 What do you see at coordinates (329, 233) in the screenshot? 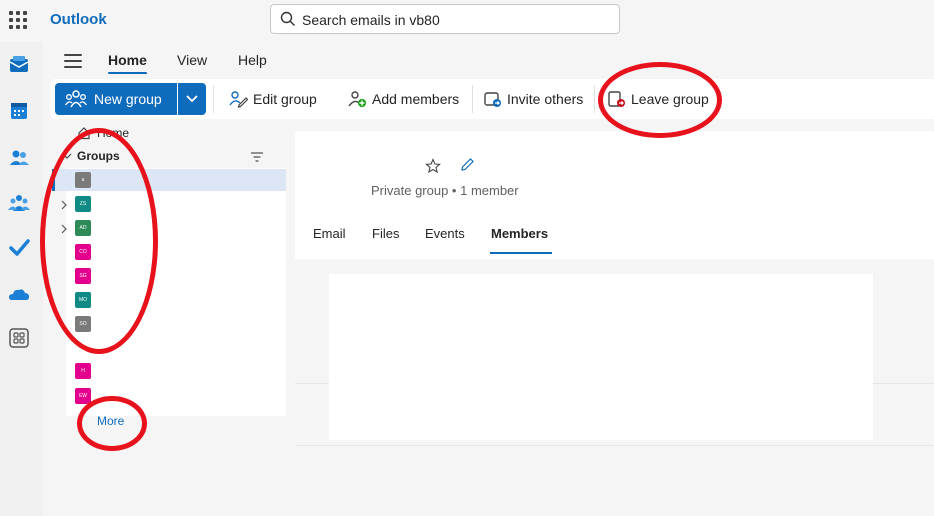
I see `tab-email: Email` at bounding box center [329, 233].